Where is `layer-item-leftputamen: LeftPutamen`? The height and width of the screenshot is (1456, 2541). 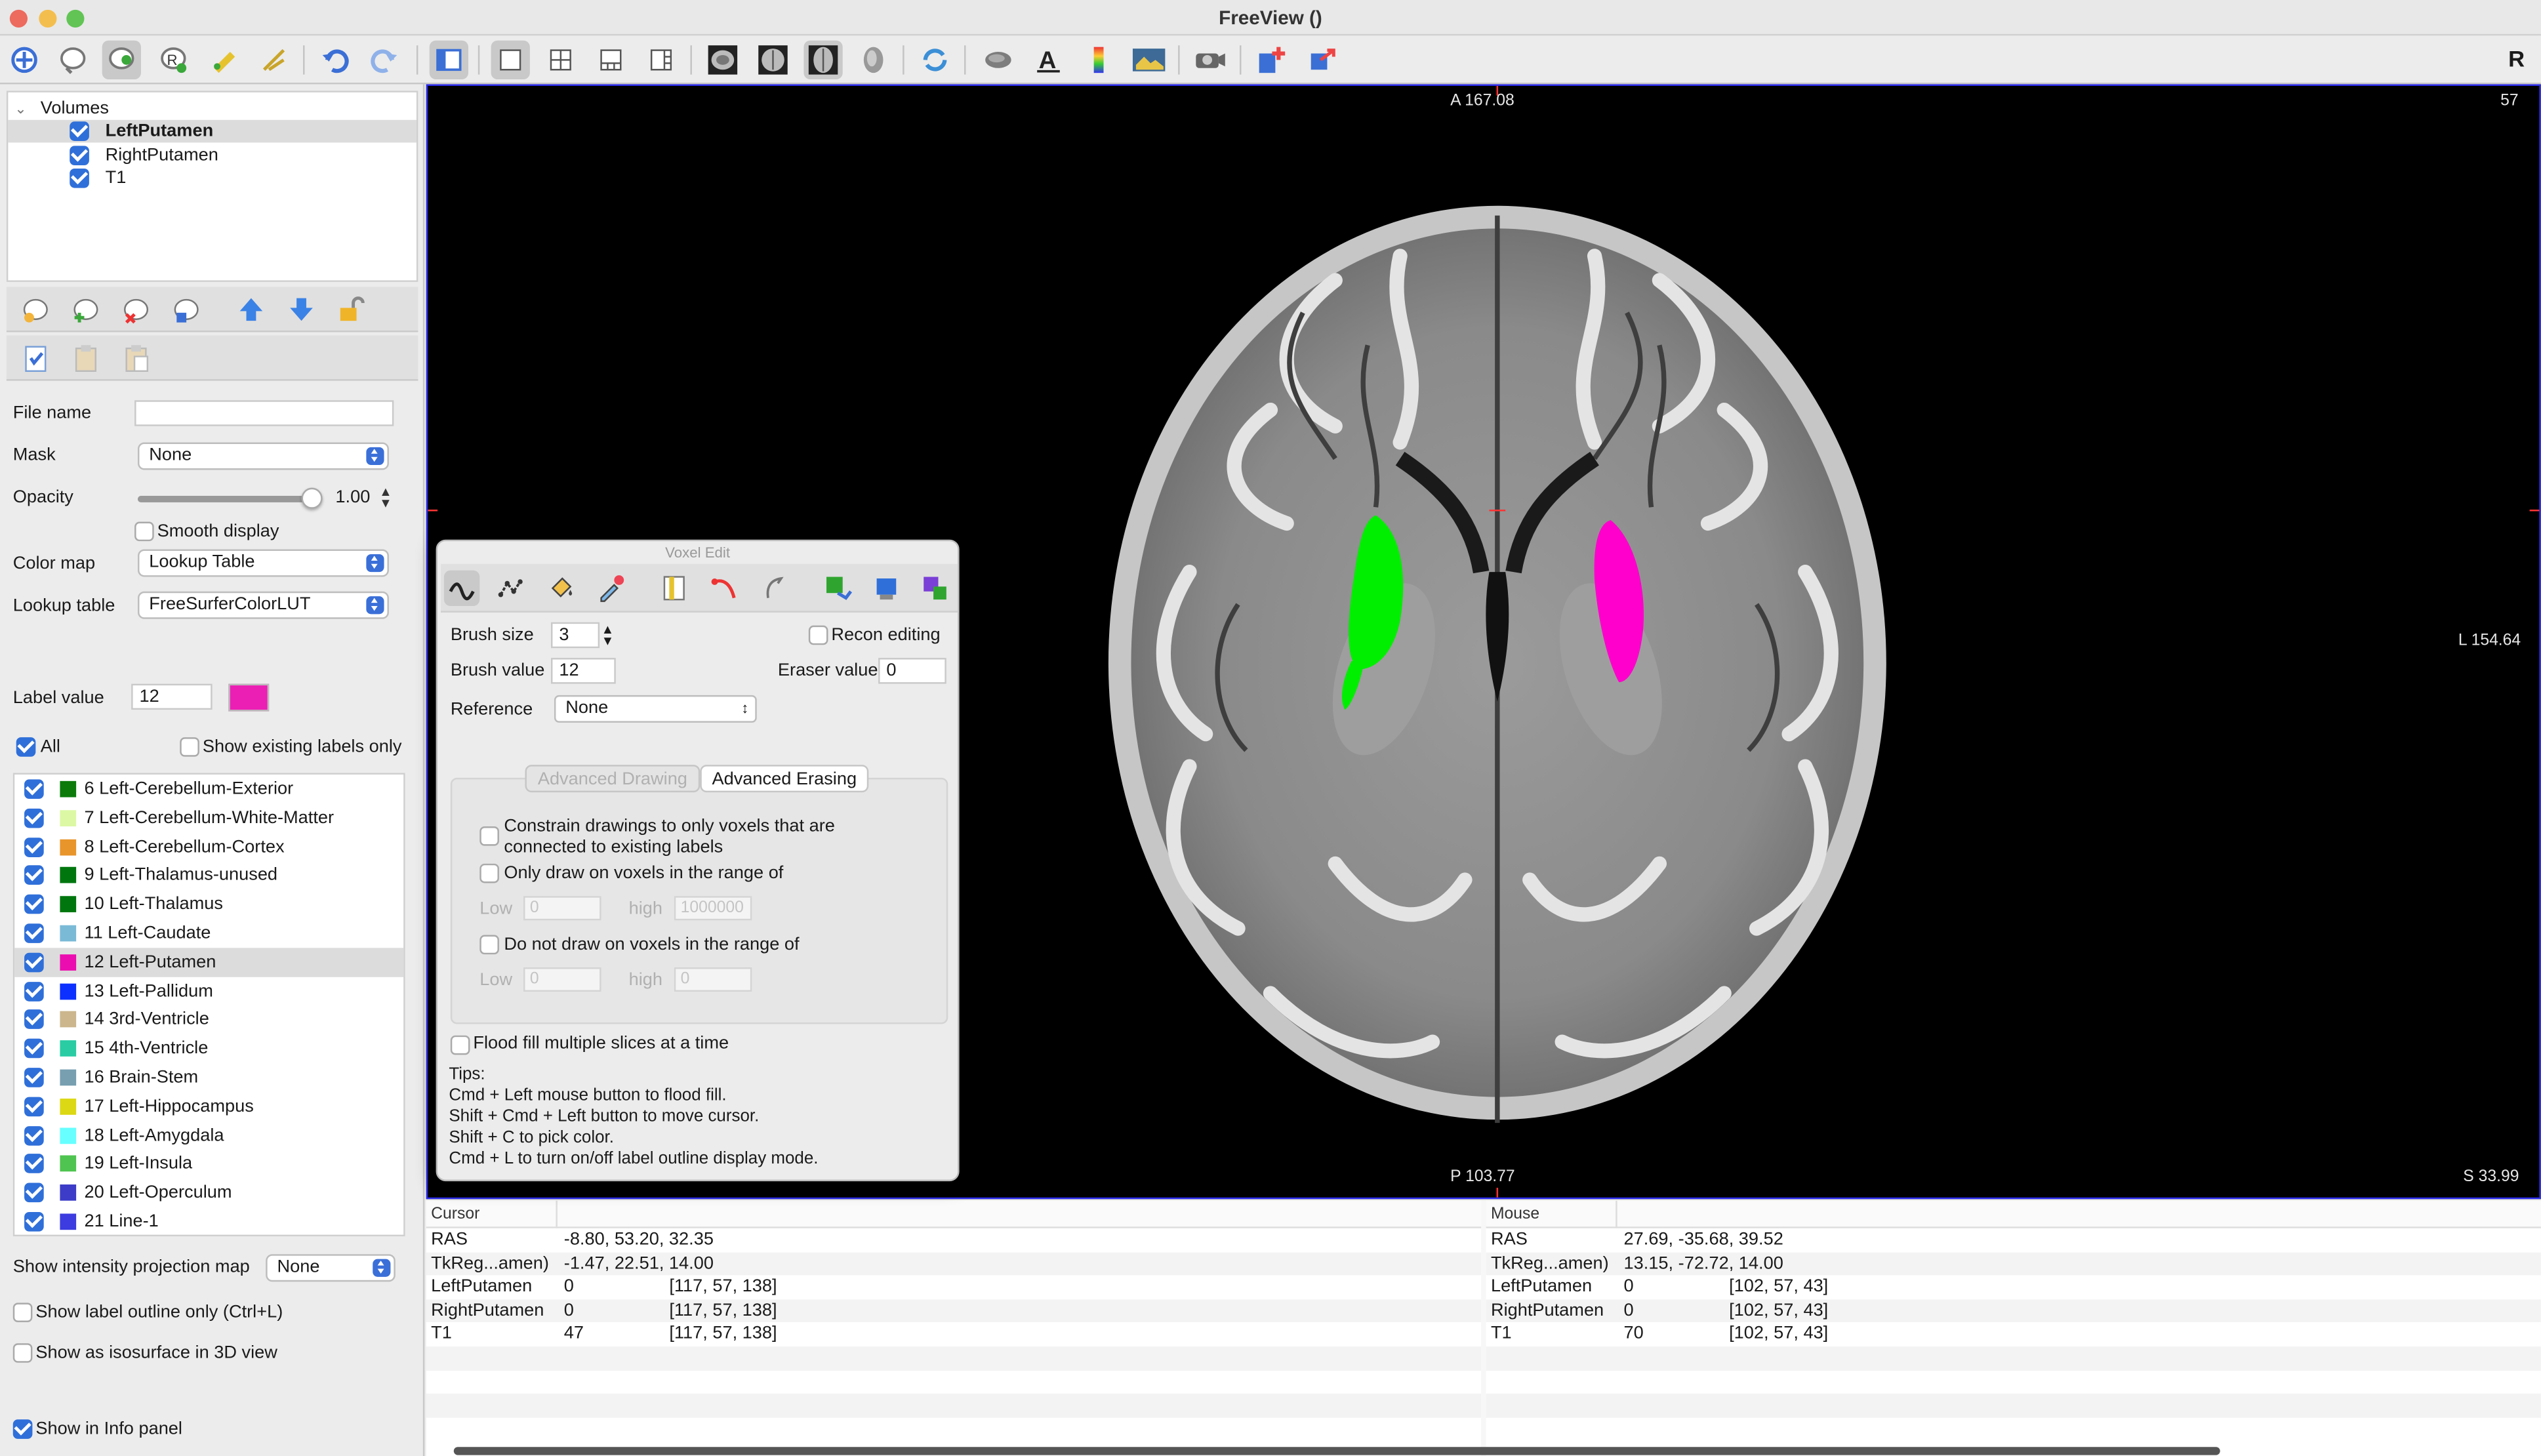 layer-item-leftputamen: LeftPutamen is located at coordinates (212, 131).